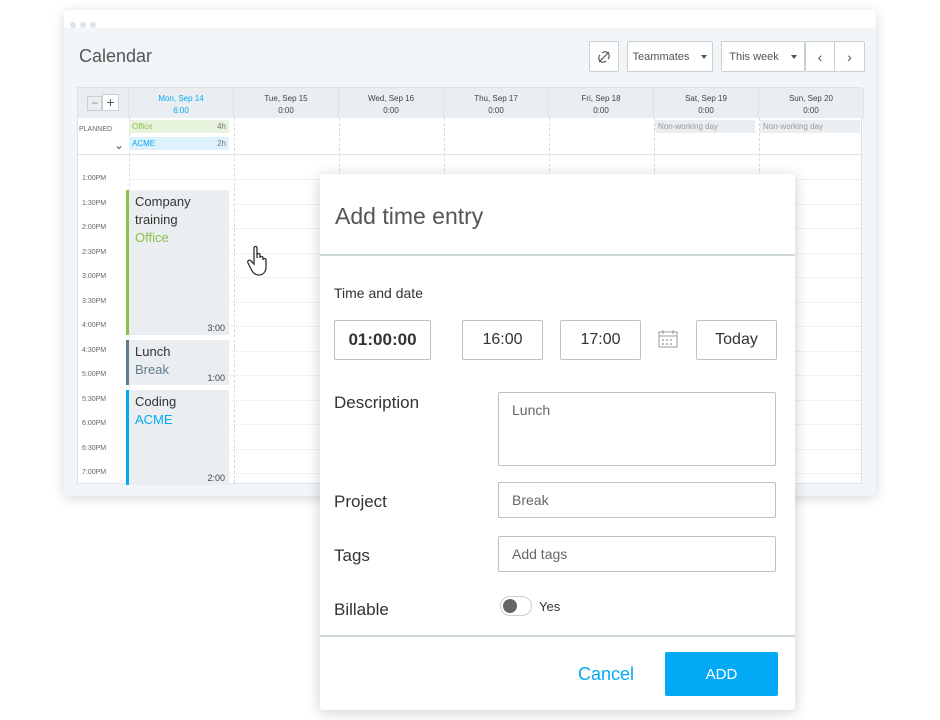 The image size is (940, 720). What do you see at coordinates (94, 325) in the screenshot?
I see `time-label: 4:00PM` at bounding box center [94, 325].